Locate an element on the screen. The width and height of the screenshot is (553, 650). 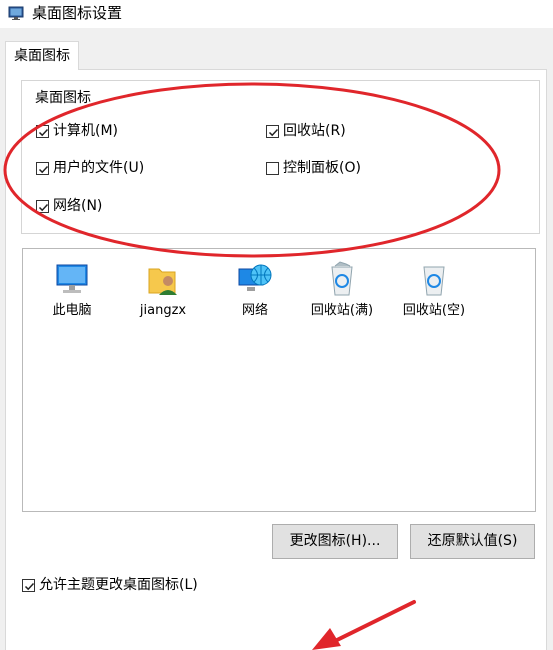
window-title: 桌面图标设置 is located at coordinates (77, 13).